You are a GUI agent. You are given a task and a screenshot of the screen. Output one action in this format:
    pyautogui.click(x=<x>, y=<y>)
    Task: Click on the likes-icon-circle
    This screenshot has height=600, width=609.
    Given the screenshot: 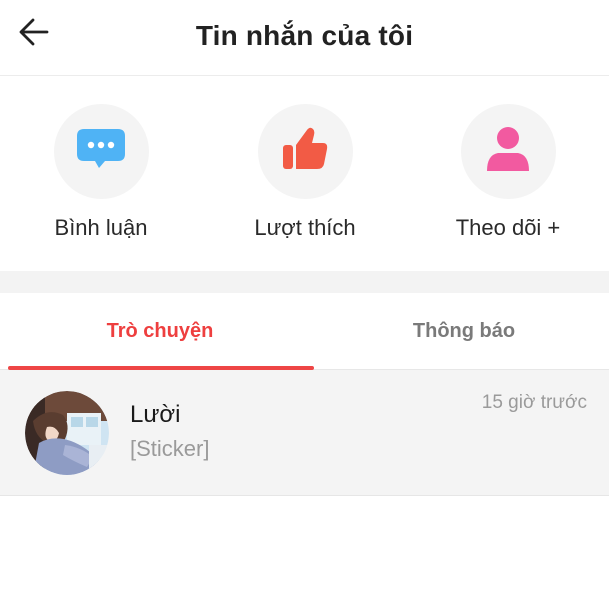 What is the action you would take?
    pyautogui.click(x=305, y=151)
    